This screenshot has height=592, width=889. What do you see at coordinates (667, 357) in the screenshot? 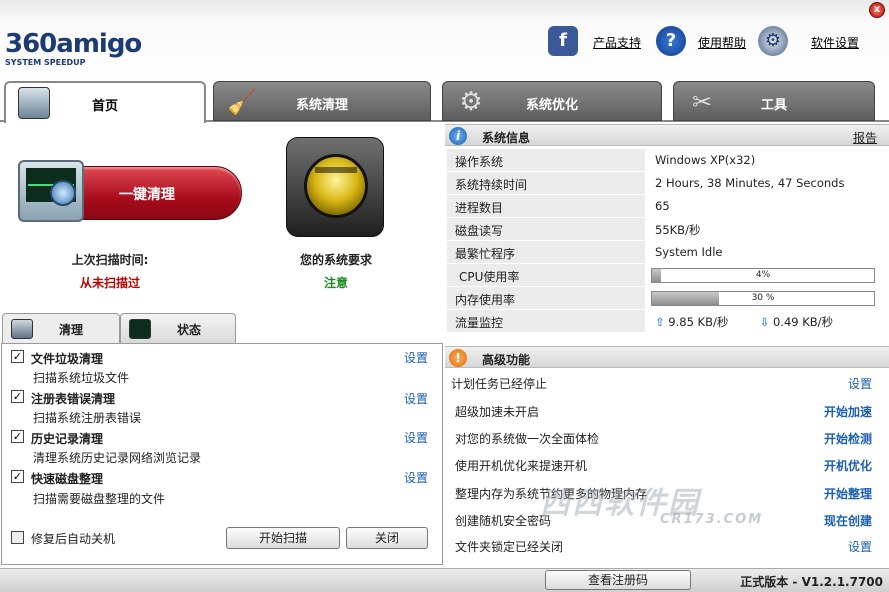
I see `advanced-header: ! 高级功能` at bounding box center [667, 357].